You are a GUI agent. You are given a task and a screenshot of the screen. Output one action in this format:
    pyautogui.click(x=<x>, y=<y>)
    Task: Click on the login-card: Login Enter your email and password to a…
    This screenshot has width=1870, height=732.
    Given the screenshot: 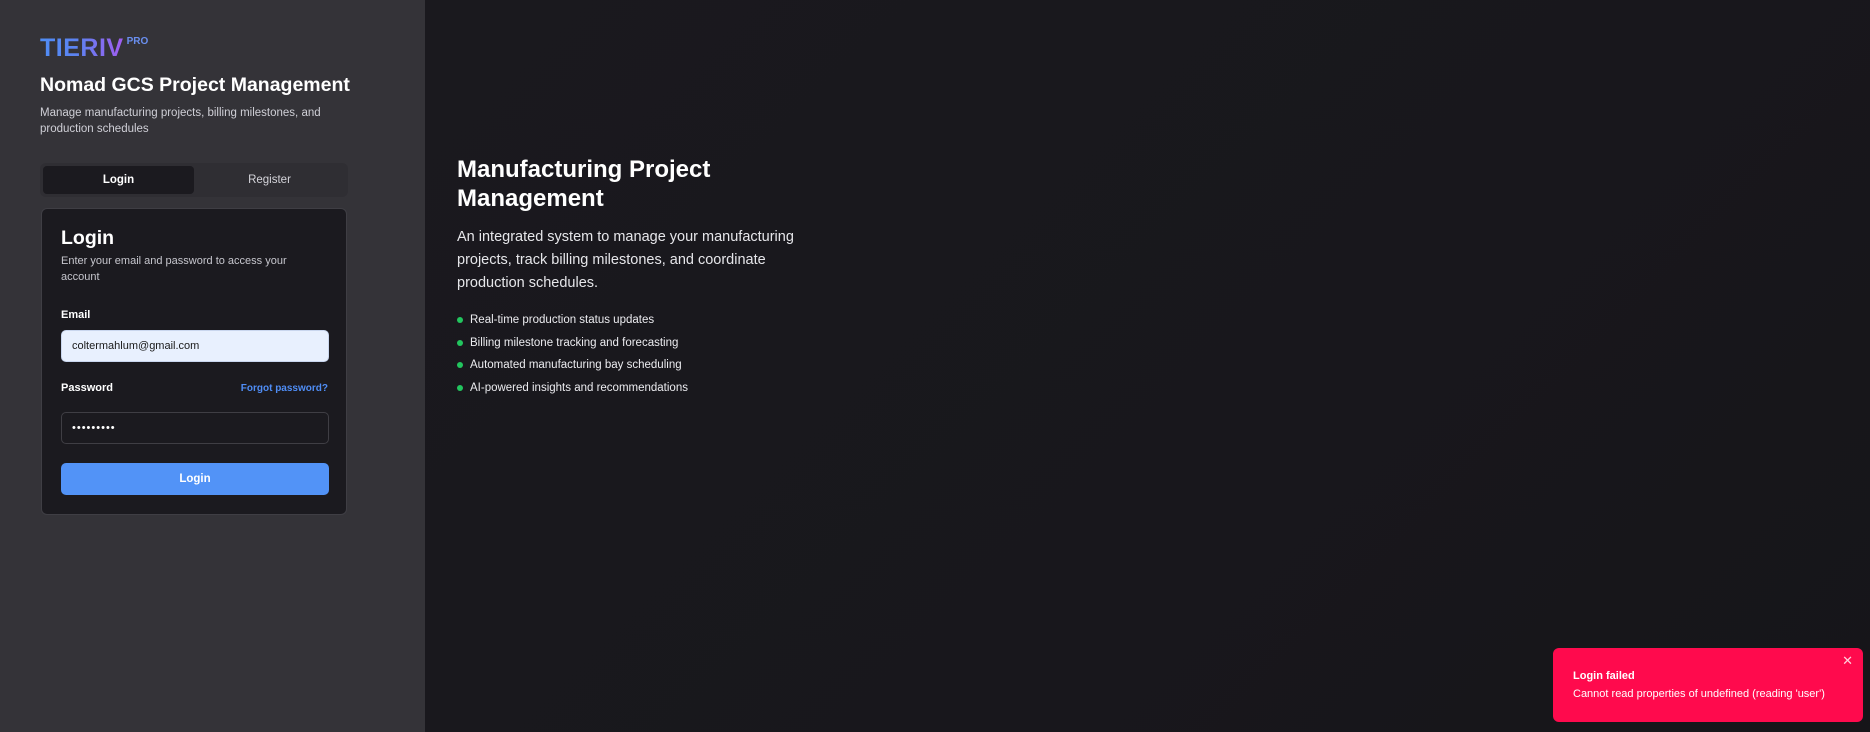 What is the action you would take?
    pyautogui.click(x=194, y=361)
    